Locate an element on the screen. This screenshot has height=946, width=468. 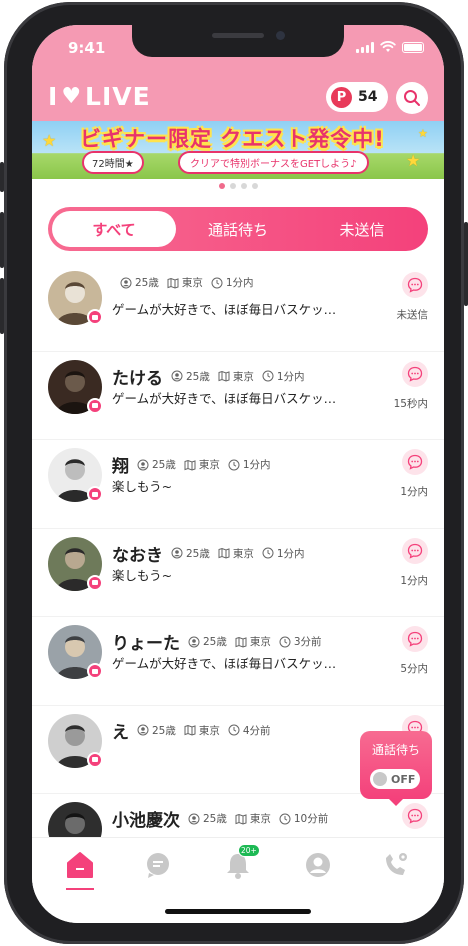
volume-down-button is located at coordinates (2, 306).